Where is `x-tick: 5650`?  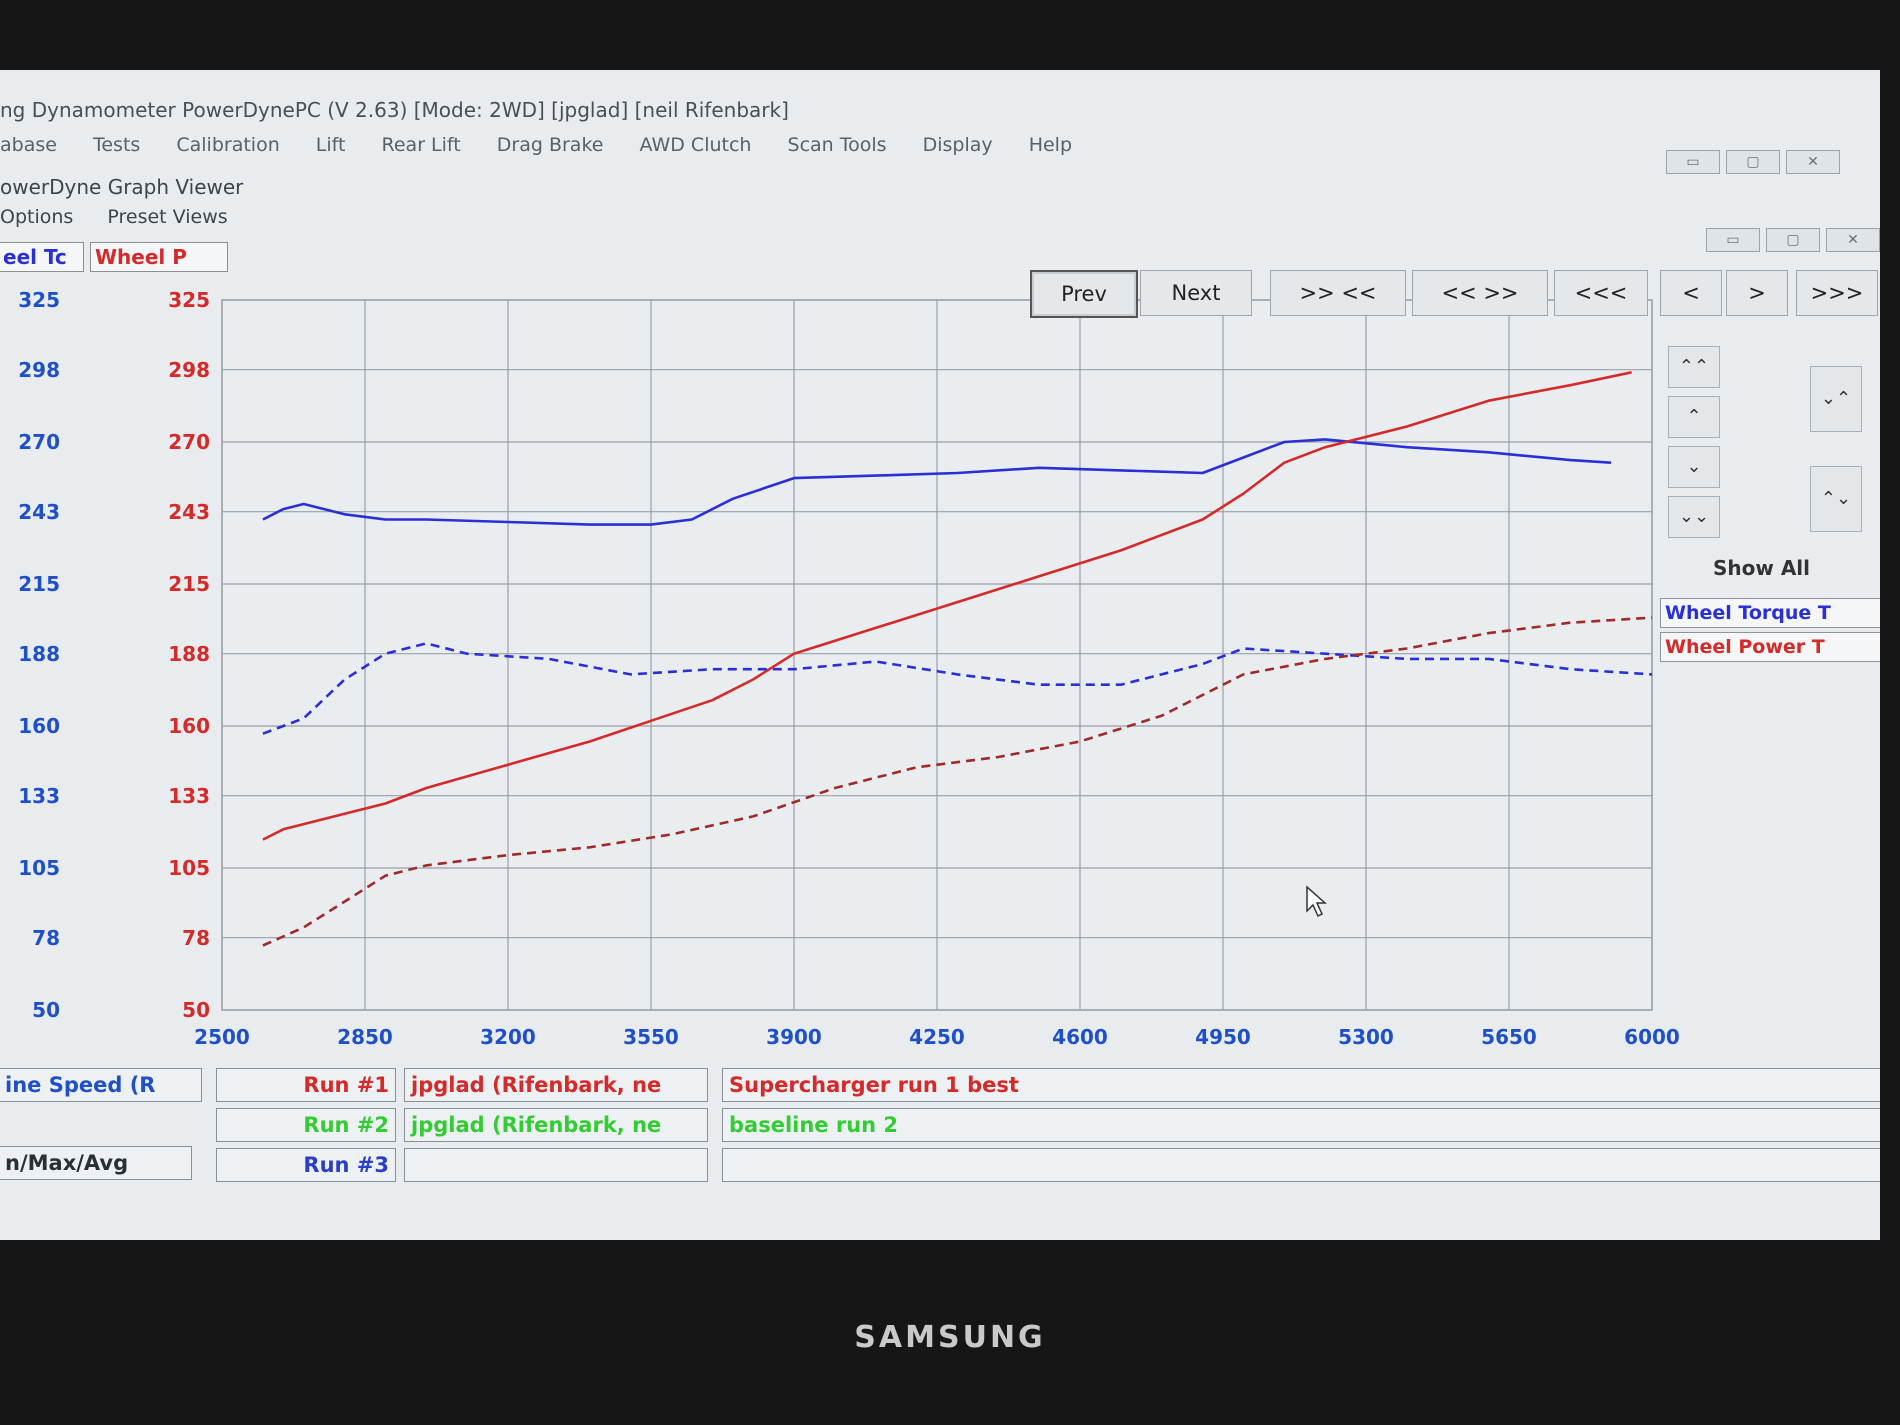
x-tick: 5650 is located at coordinates (1509, 1037).